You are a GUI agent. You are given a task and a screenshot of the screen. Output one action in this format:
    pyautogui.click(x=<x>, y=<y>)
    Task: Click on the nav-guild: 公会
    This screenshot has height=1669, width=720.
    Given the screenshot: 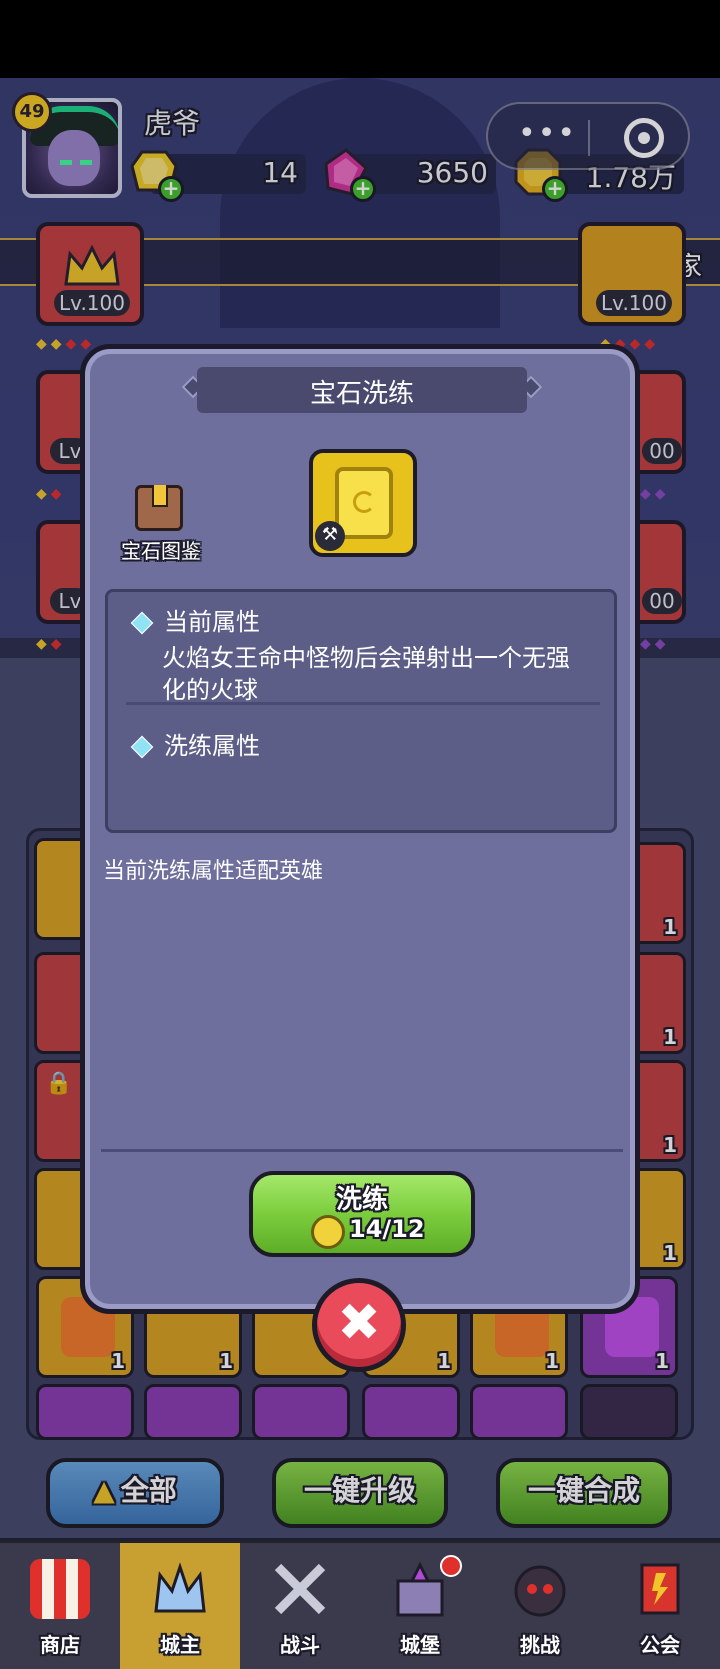 What is the action you would take?
    pyautogui.click(x=660, y=1606)
    